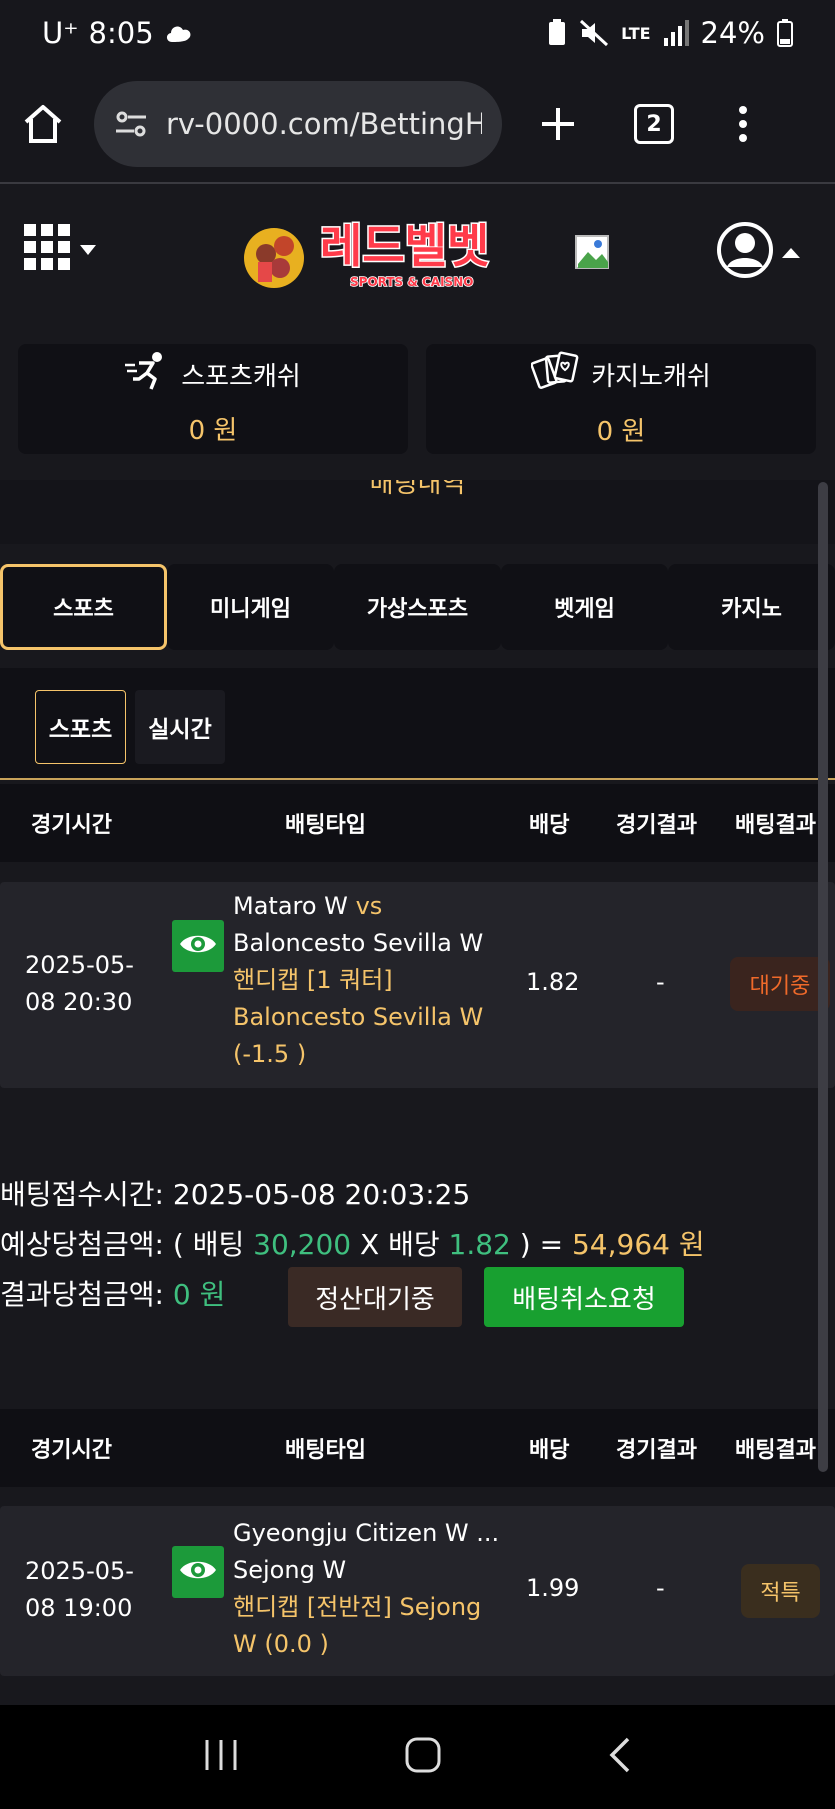 The width and height of the screenshot is (835, 1809). What do you see at coordinates (113, 1294) in the screenshot?
I see `result-win-line: 결과당첨금액: 0 원` at bounding box center [113, 1294].